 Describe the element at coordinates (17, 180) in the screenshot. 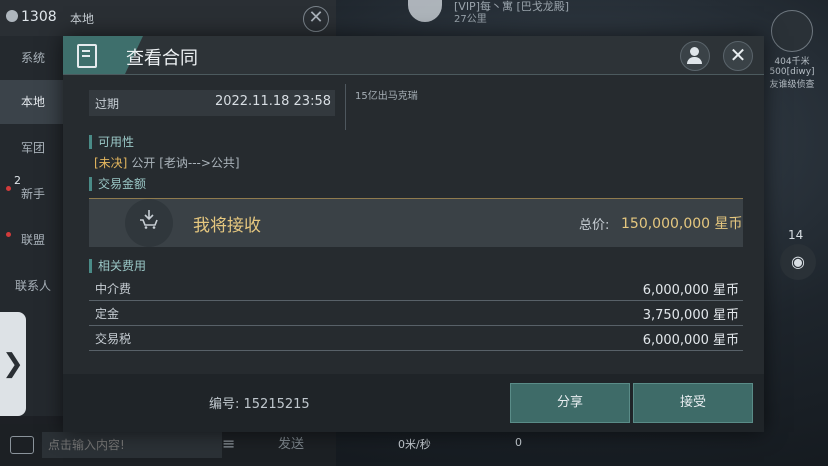

I see `unread-count: 2` at that location.